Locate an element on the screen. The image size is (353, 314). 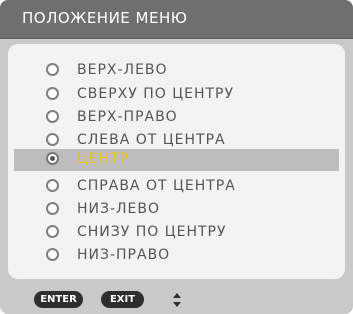
option-top-right: ВЕРХ-ПРАВО is located at coordinates (176, 118).